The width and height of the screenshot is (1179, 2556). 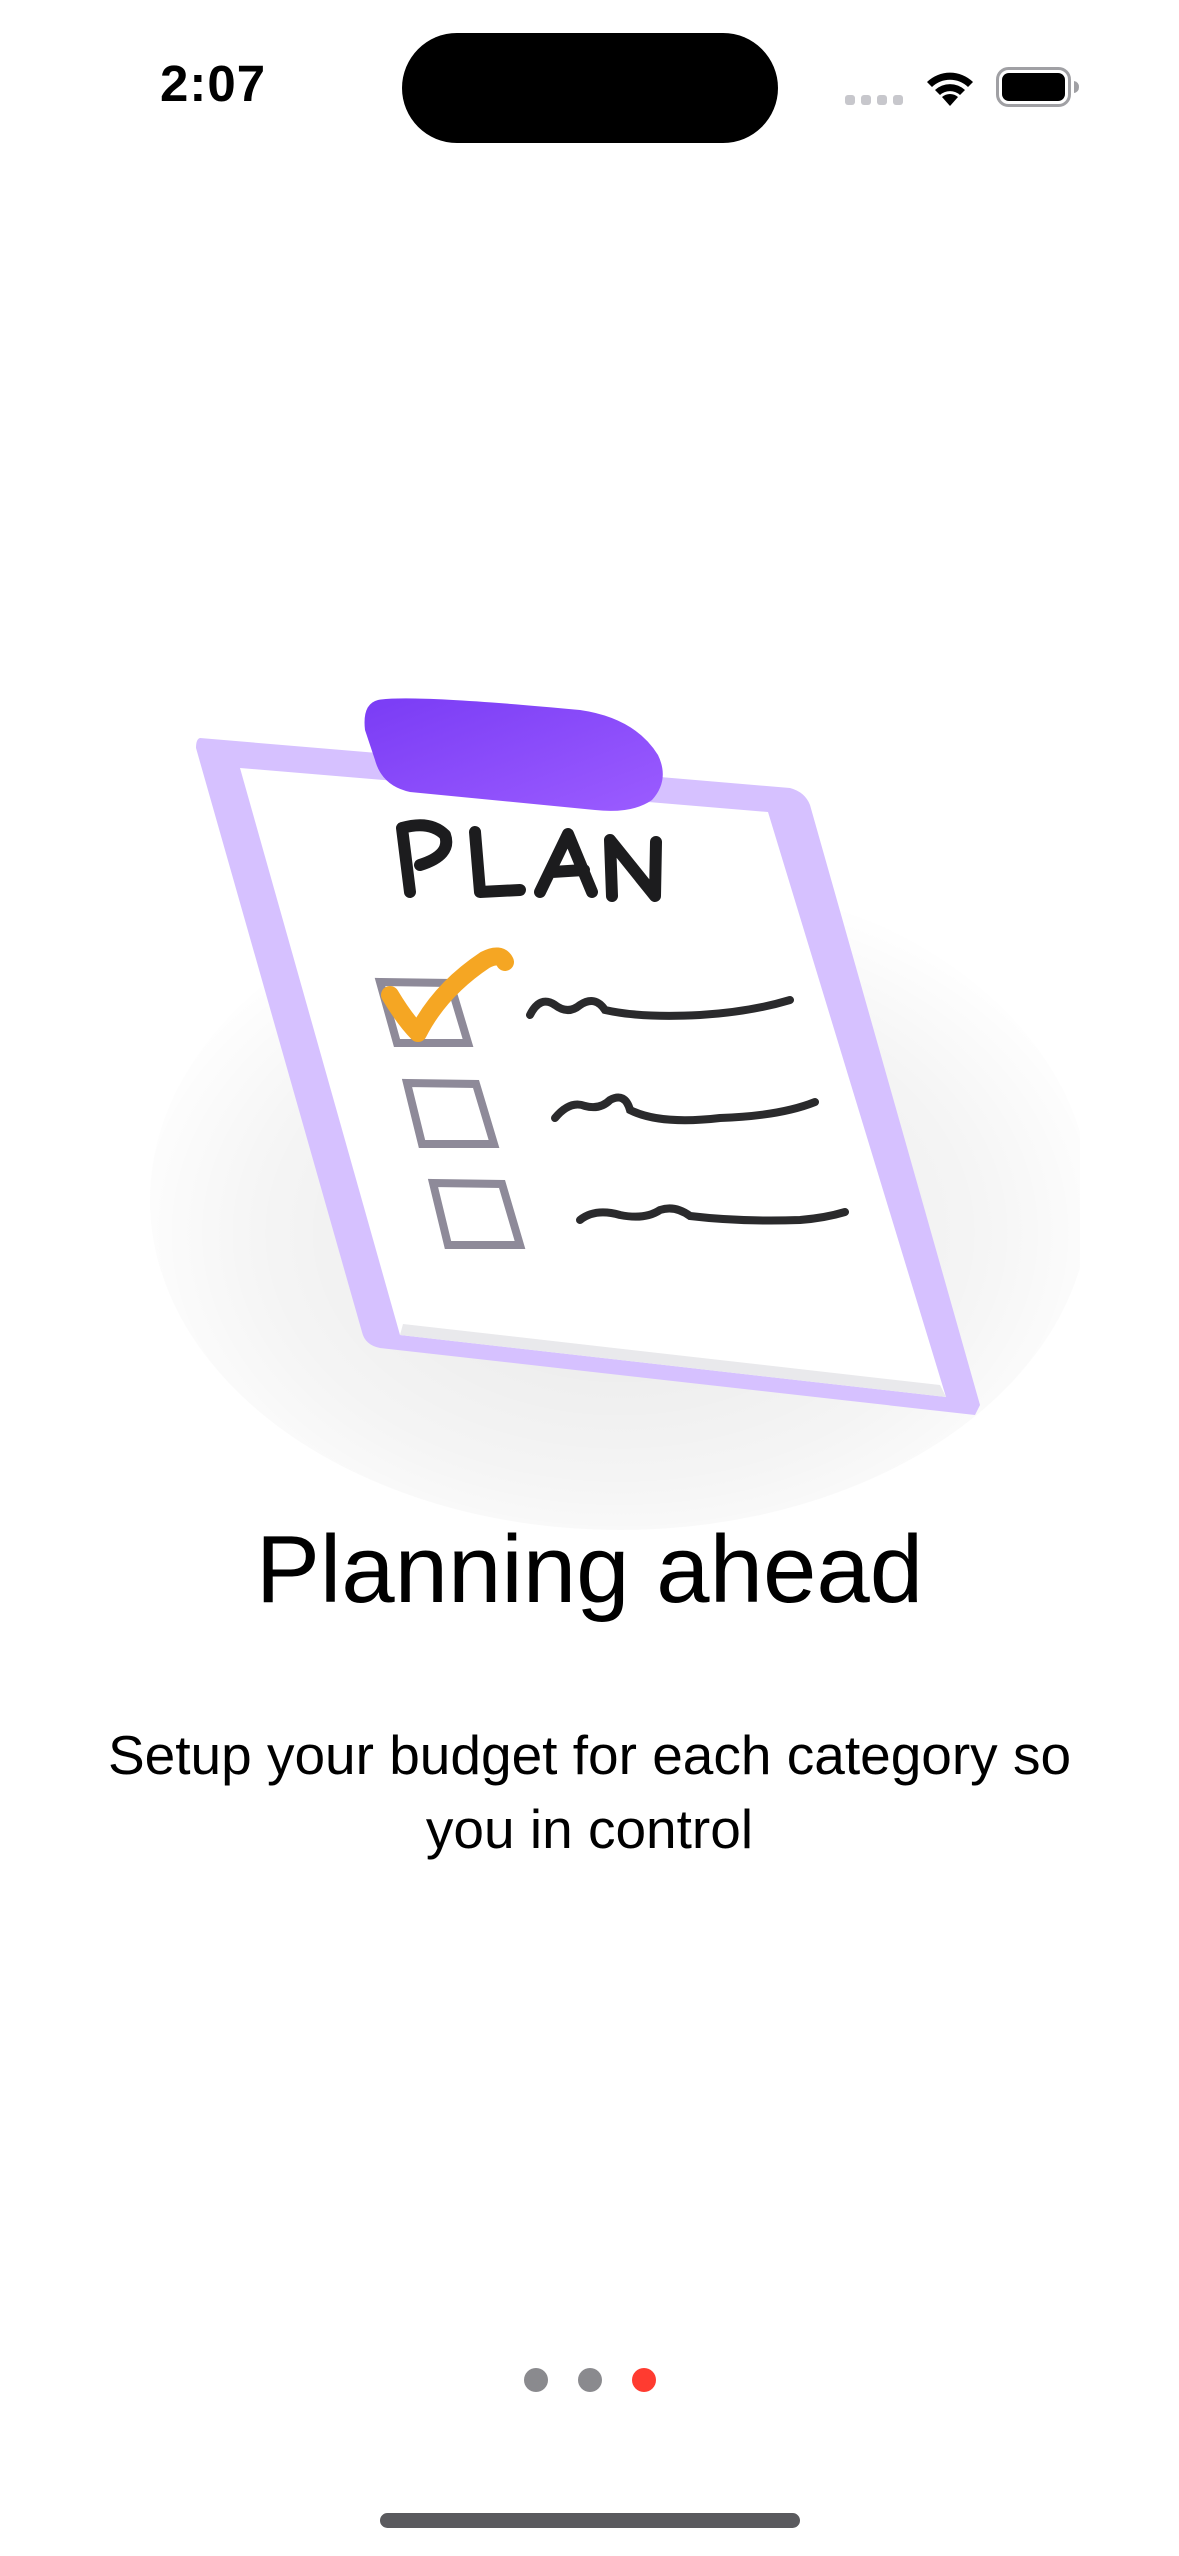 I want to click on page-dot-3-active, so click(x=643, y=2380).